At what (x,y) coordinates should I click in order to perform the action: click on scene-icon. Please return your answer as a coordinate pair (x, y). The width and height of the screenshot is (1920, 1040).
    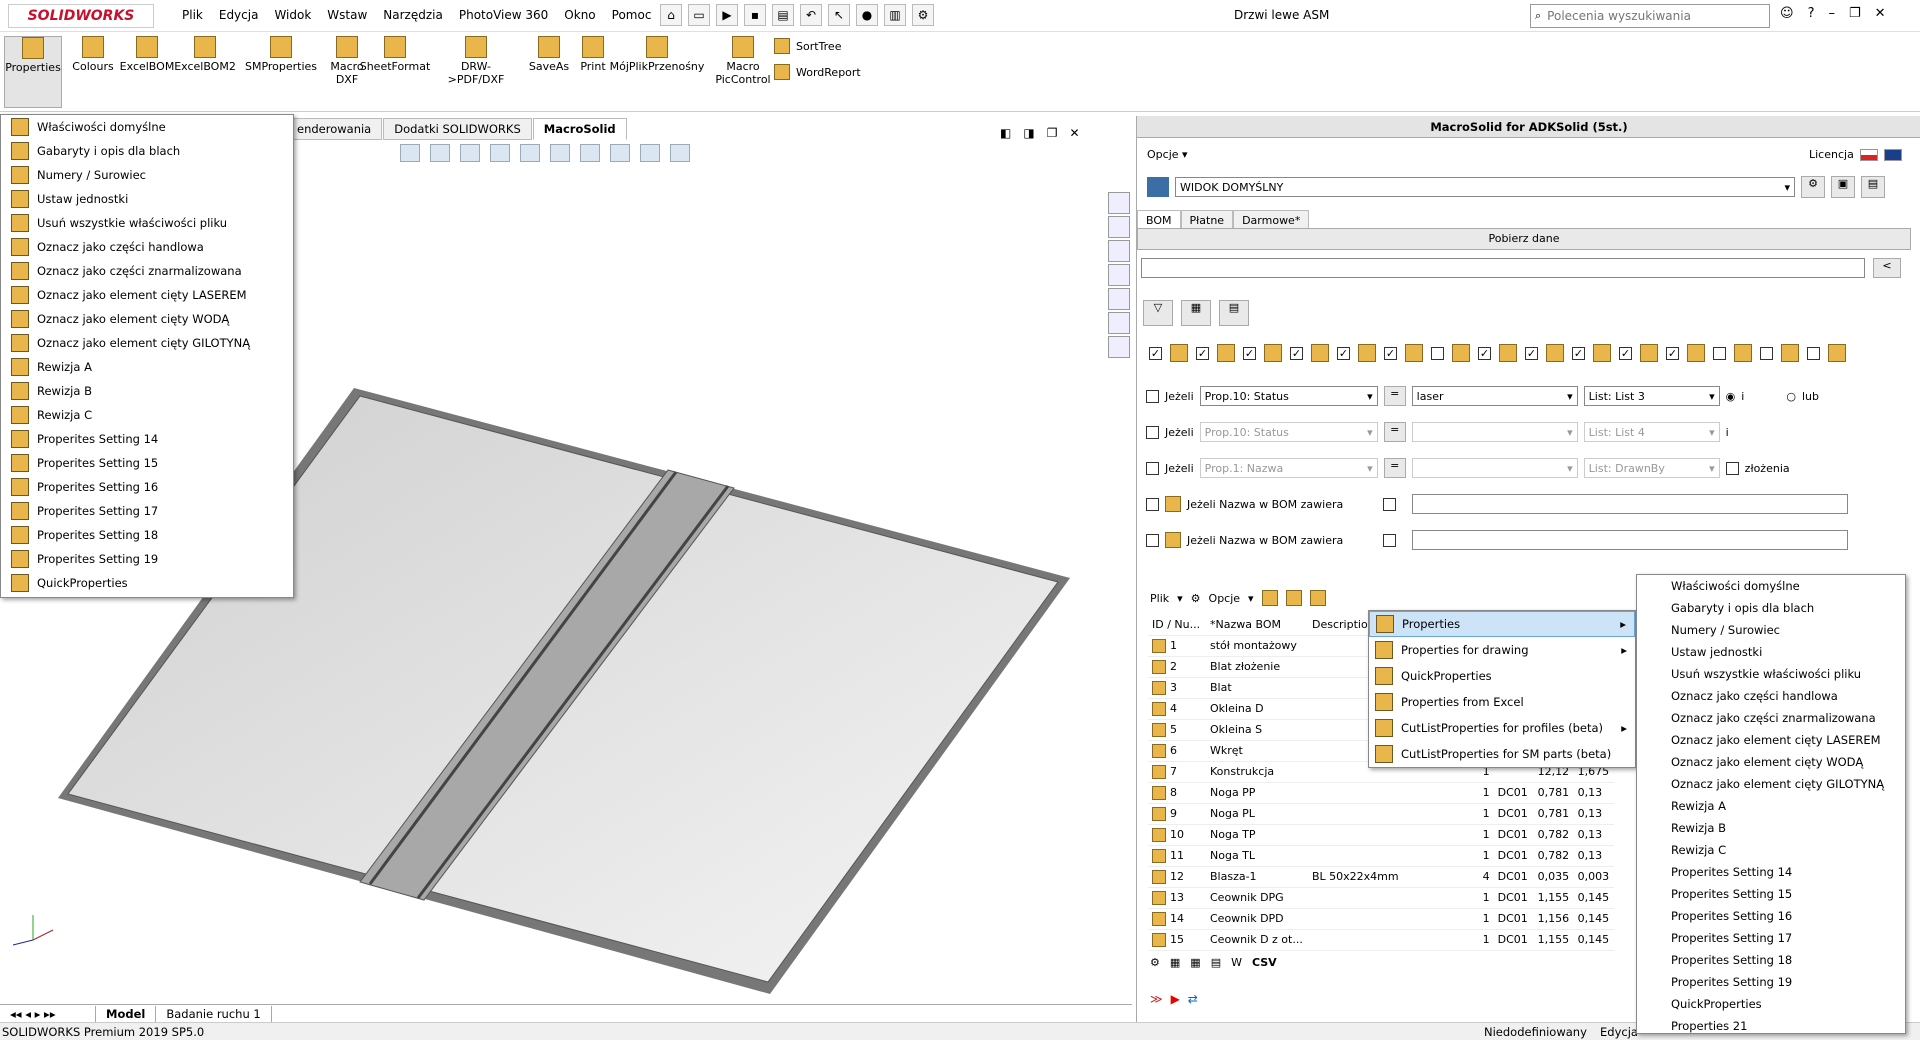
    Looking at the image, I should click on (650, 153).